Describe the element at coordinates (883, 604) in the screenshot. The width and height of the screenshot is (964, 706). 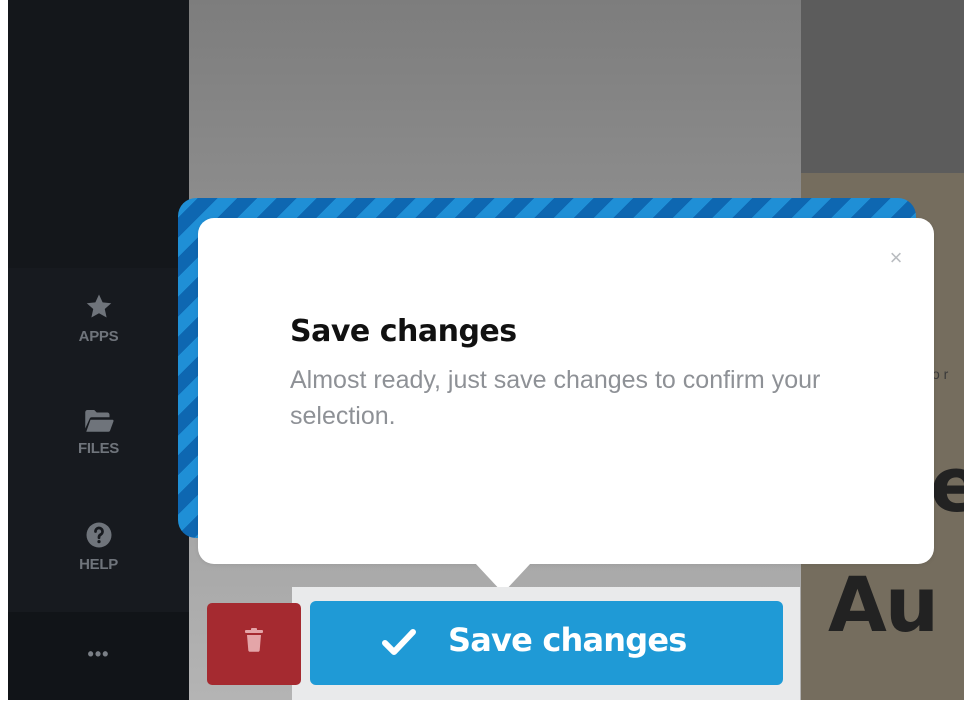
I see `background-heading: Au` at that location.